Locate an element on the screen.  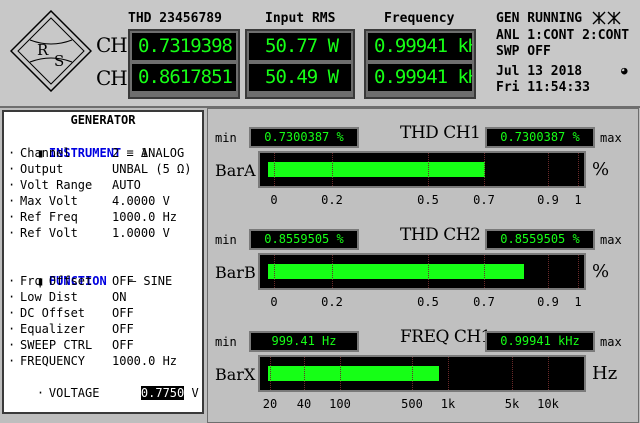
setting-row: · DC Offset OFF is located at coordinates (71, 313).